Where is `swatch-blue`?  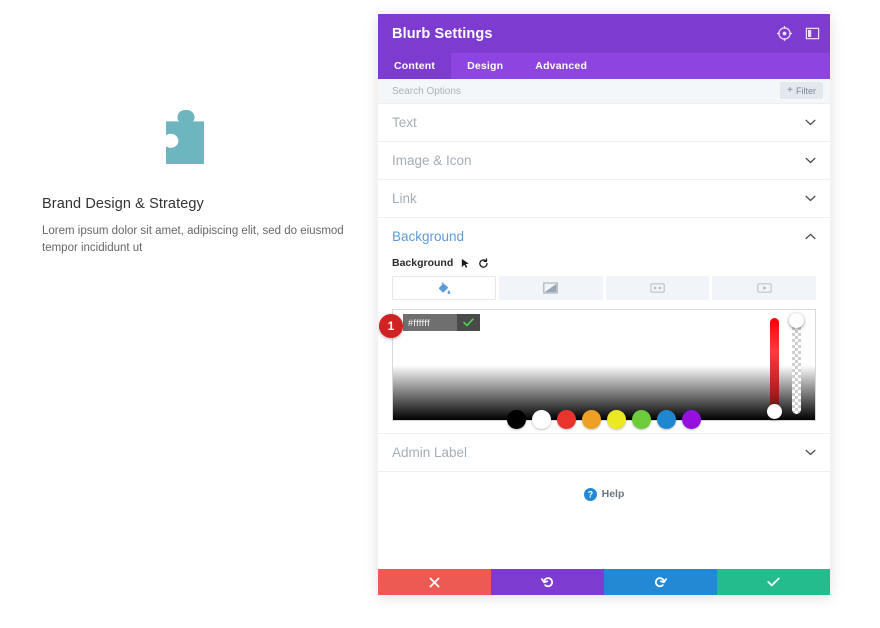
swatch-blue is located at coordinates (666, 419).